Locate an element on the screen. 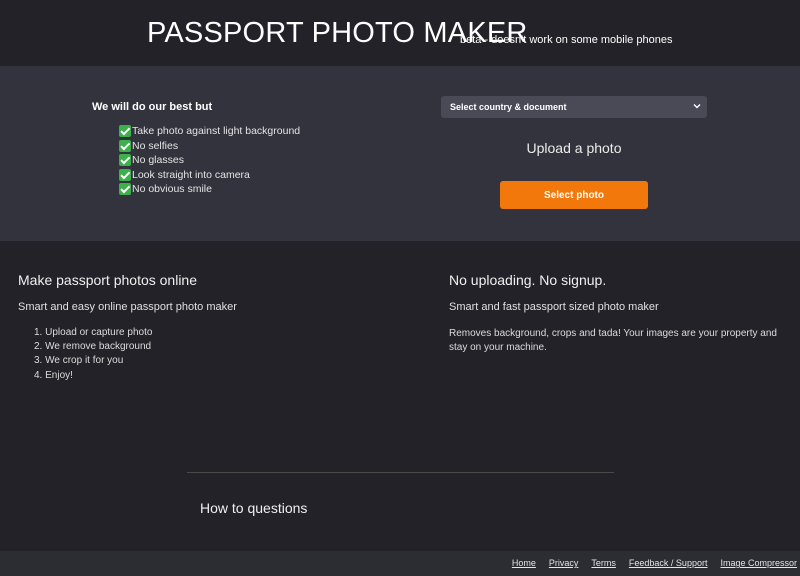 Image resolution: width=800 pixels, height=576 pixels. footer-link-feedback: Feedback / Support is located at coordinates (668, 563).